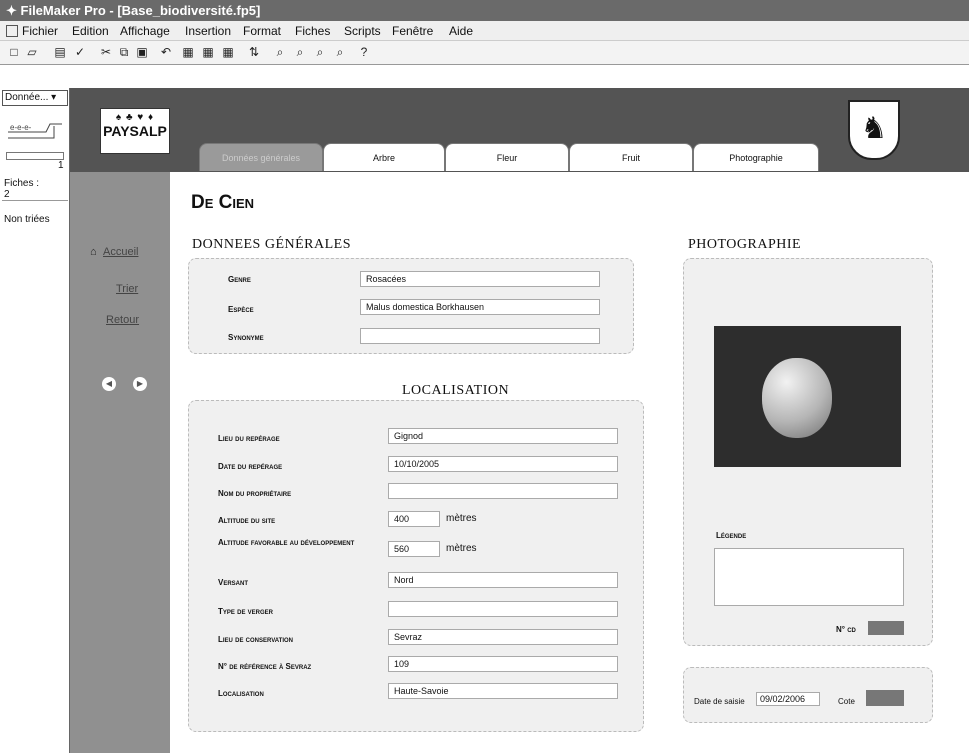 This screenshot has height=753, width=969. I want to click on layout-select: Donnée... ▾, so click(35, 98).